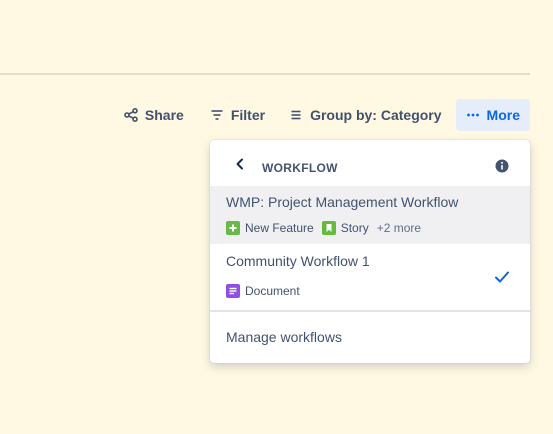 This screenshot has width=553, height=434. I want to click on share-icon, so click(131, 115).